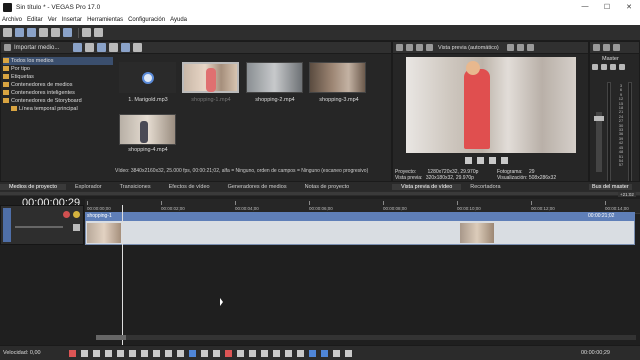  I want to click on audio-file-thumb, so click(147, 77).